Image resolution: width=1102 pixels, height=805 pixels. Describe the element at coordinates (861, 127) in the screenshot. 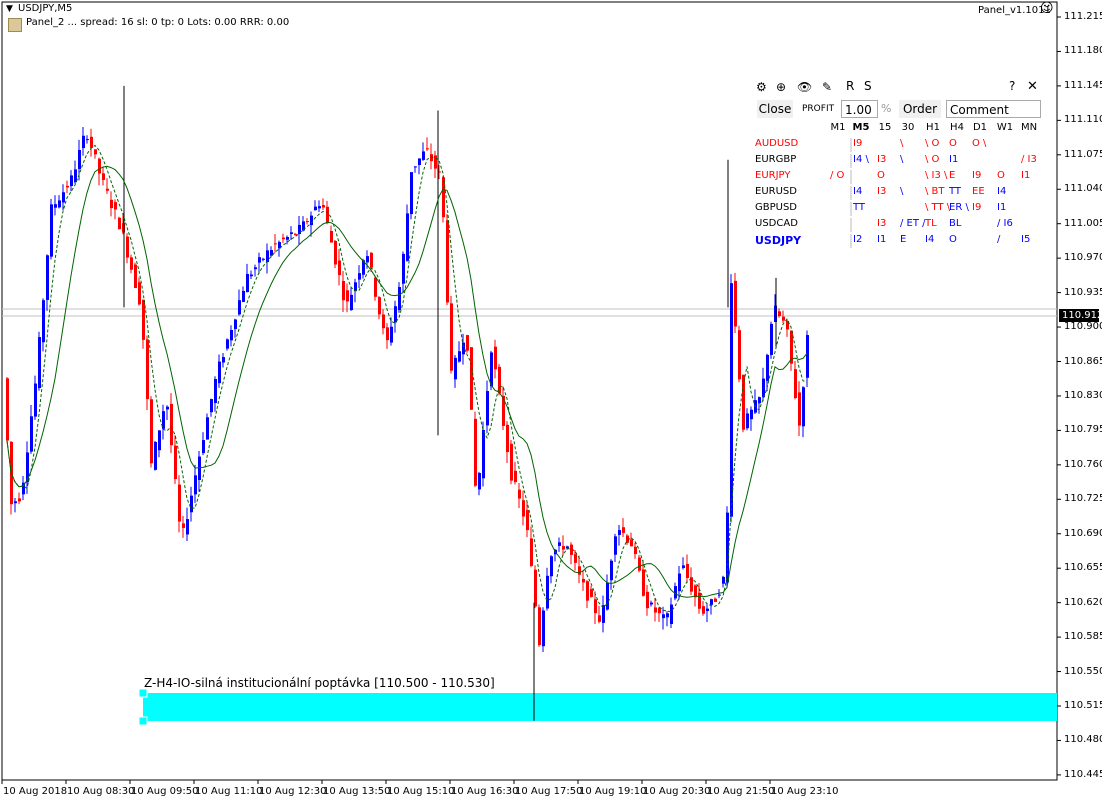

I see `timeframe-m5: M5` at that location.